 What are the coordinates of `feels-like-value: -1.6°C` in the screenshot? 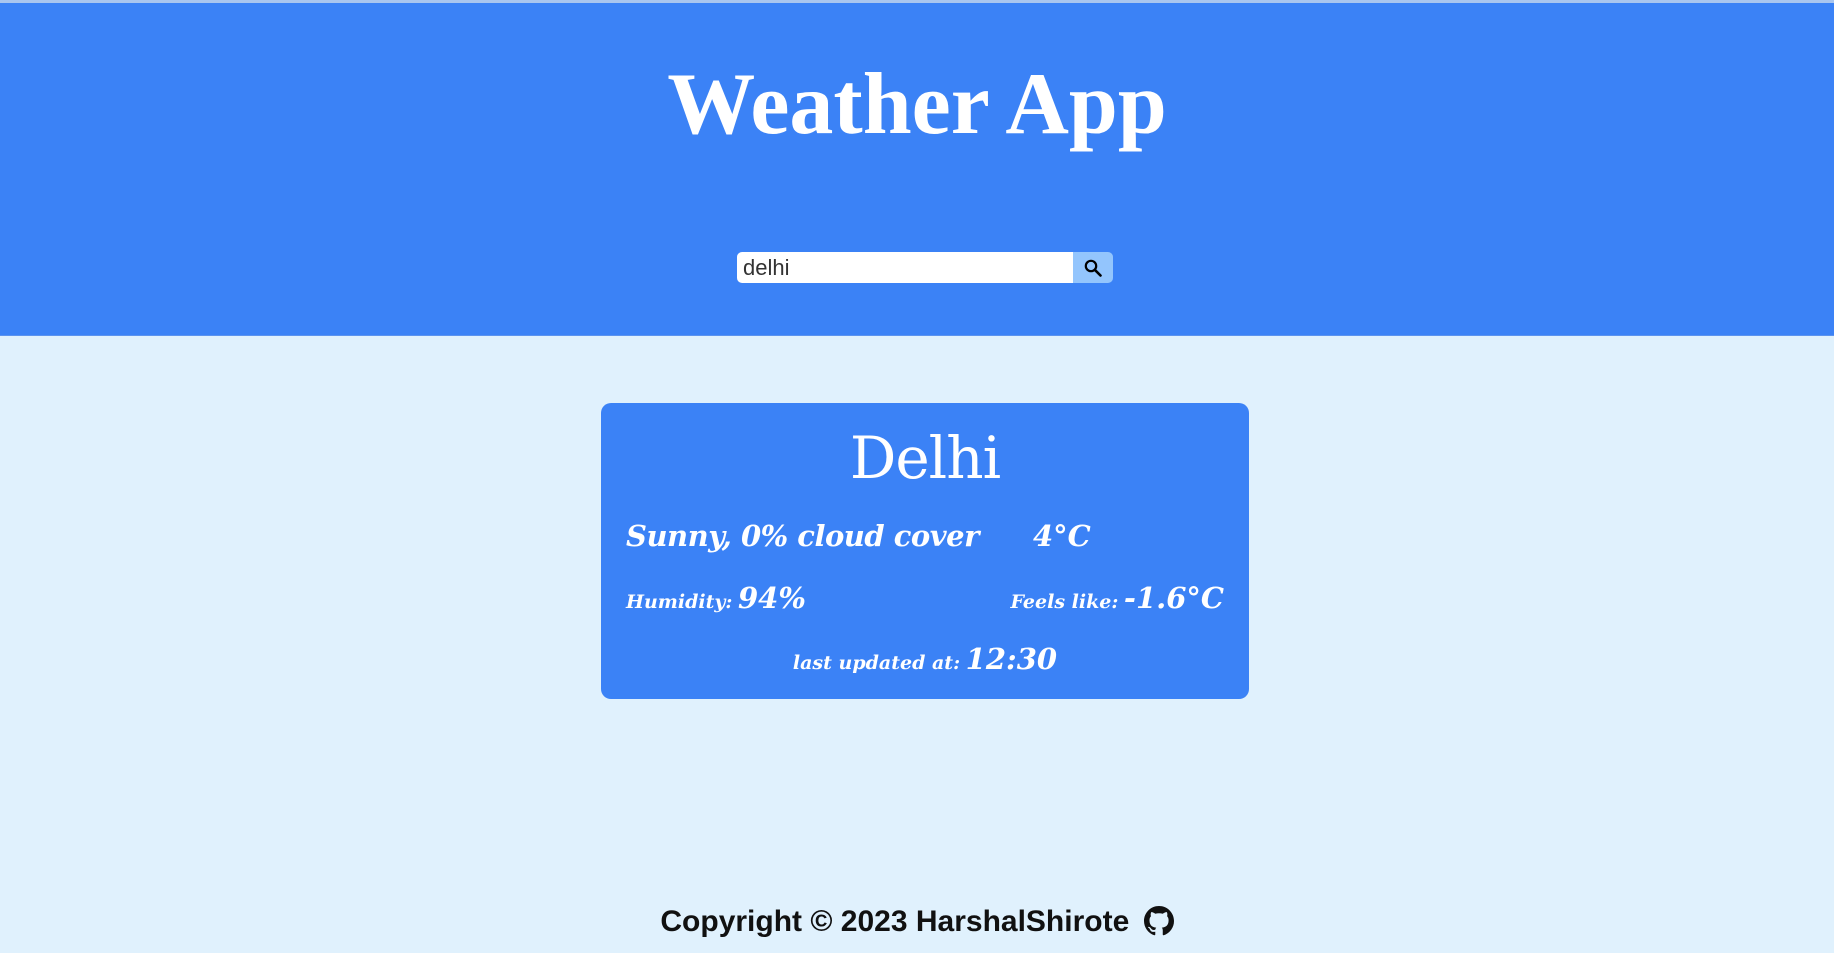 It's located at (1173, 598).